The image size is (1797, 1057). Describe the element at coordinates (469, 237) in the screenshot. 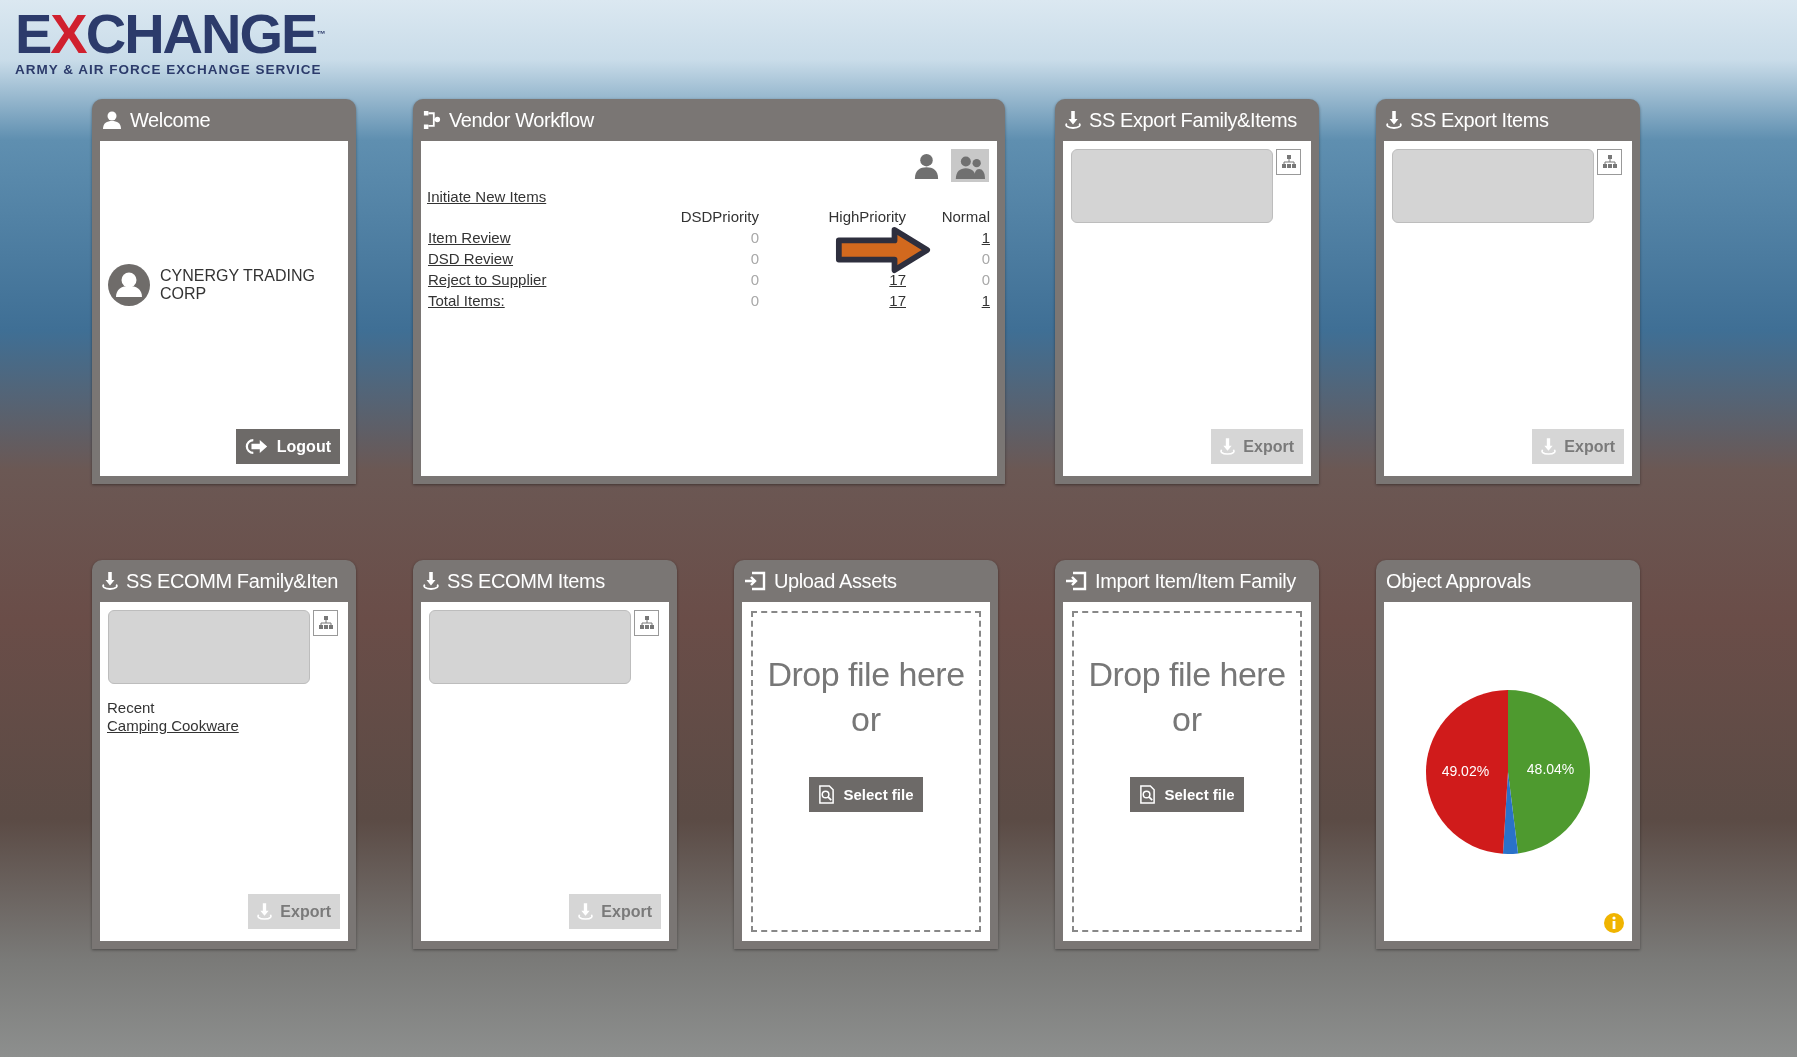

I see `workflow-link: Item Review` at that location.